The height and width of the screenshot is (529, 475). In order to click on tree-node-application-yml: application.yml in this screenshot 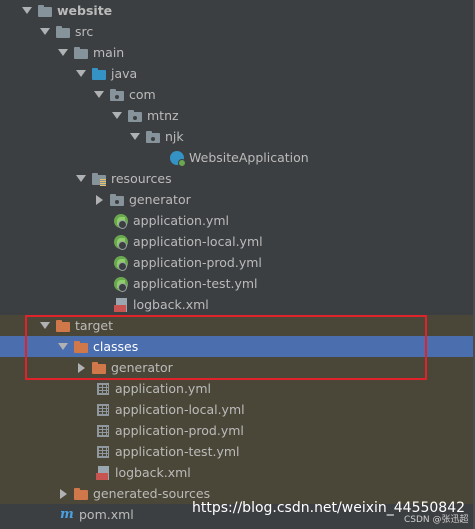, I will do `click(236, 220)`.